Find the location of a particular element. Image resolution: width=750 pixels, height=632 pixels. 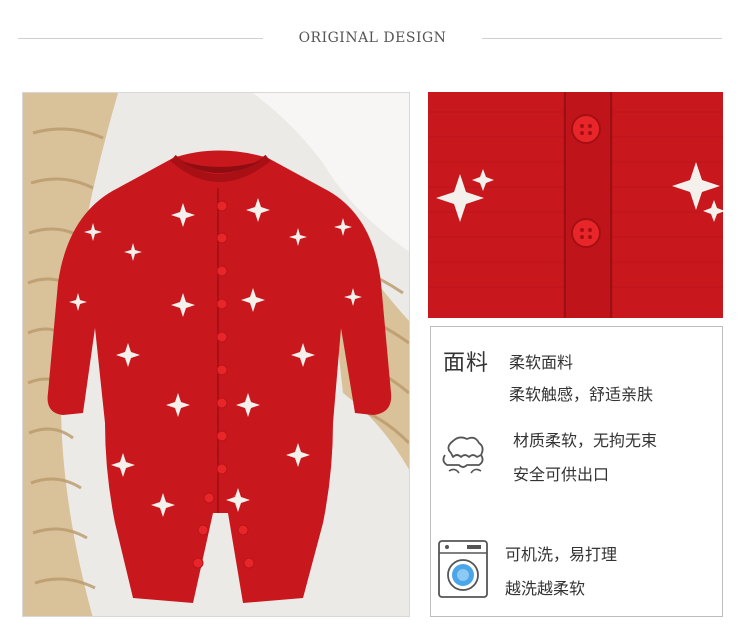

header-divider-right is located at coordinates (602, 38).